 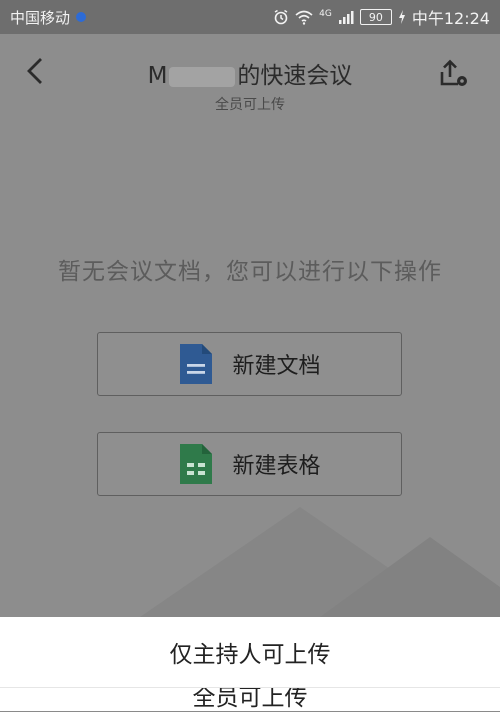 I want to click on page-subtitle: 全员可上传, so click(x=250, y=105).